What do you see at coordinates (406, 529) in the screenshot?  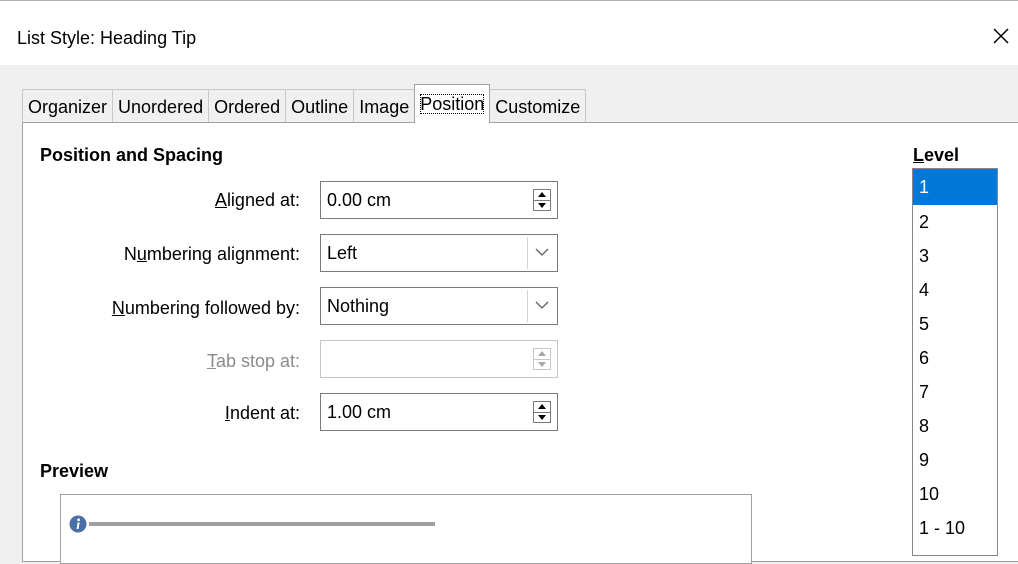 I see `preview-area` at bounding box center [406, 529].